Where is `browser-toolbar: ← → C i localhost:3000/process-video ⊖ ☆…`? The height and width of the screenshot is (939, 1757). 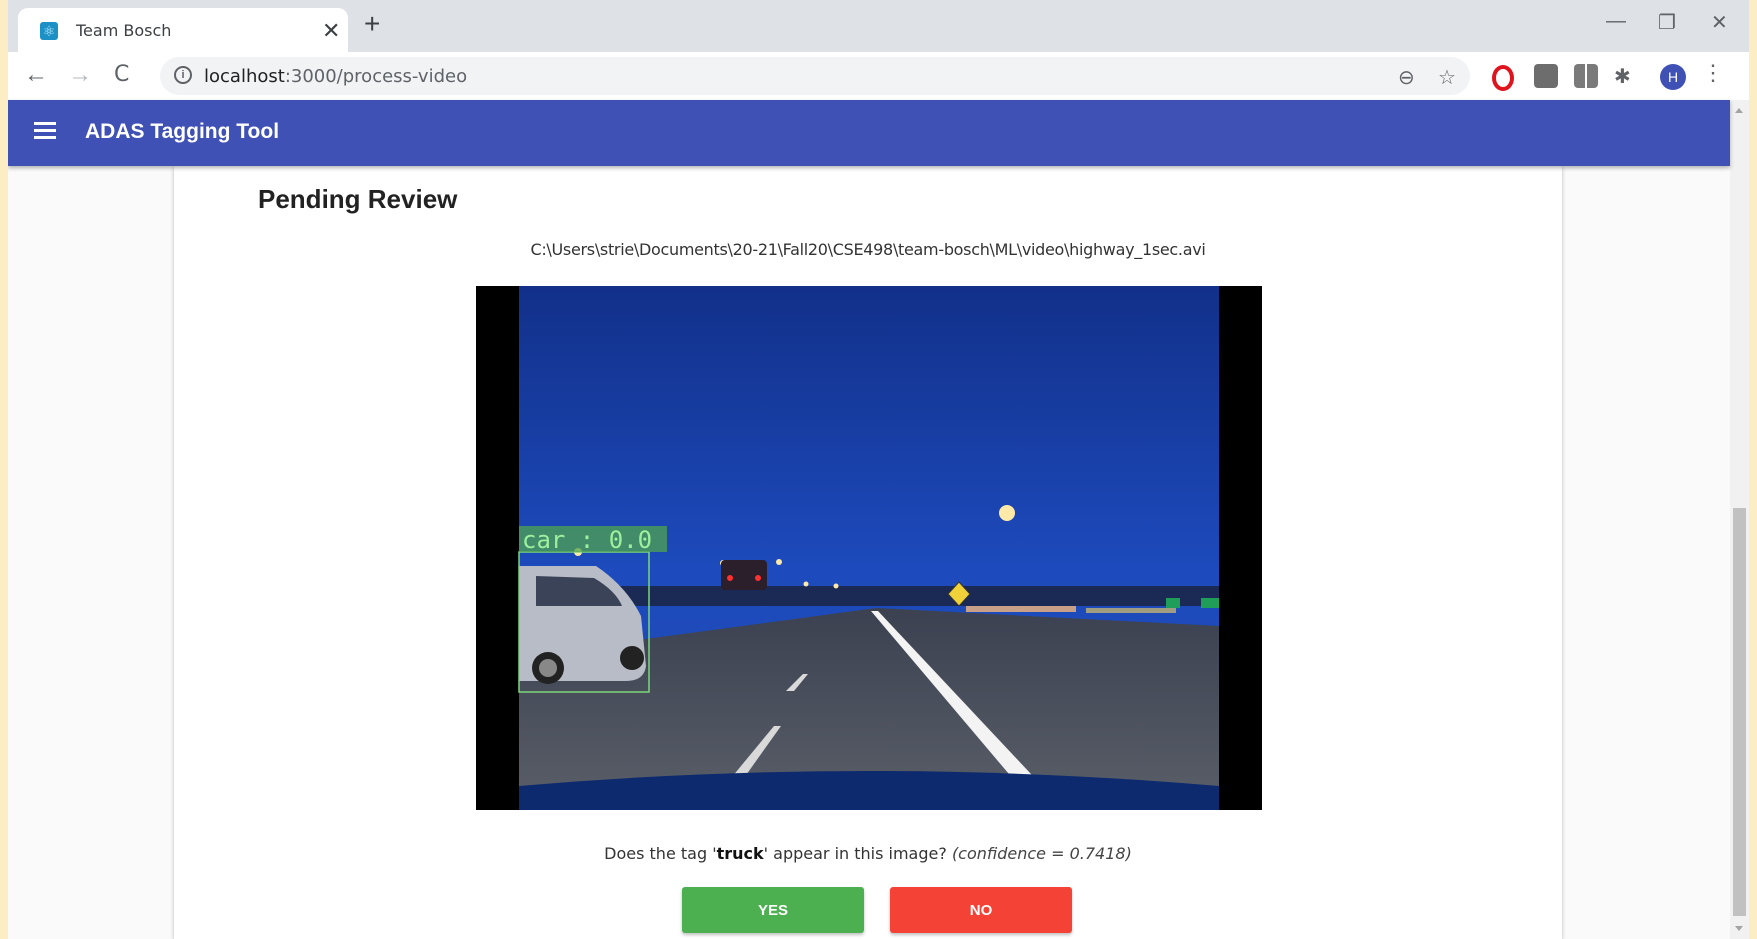 browser-toolbar: ← → C i localhost:3000/process-video ⊖ ☆… is located at coordinates (878, 76).